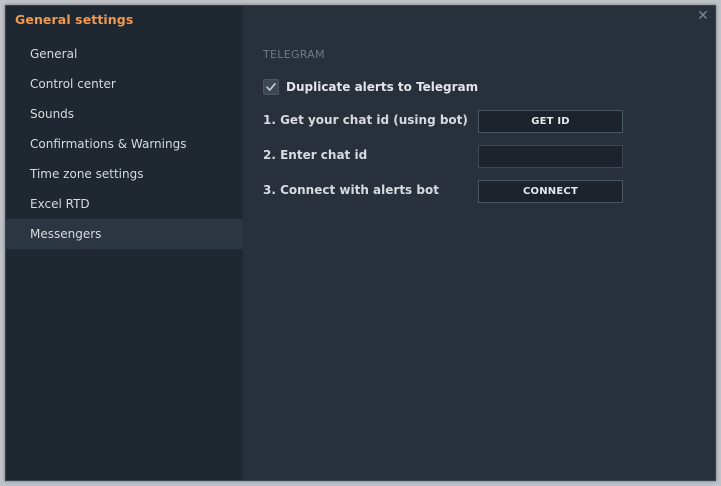  I want to click on sidebar-item-general: General, so click(124, 54).